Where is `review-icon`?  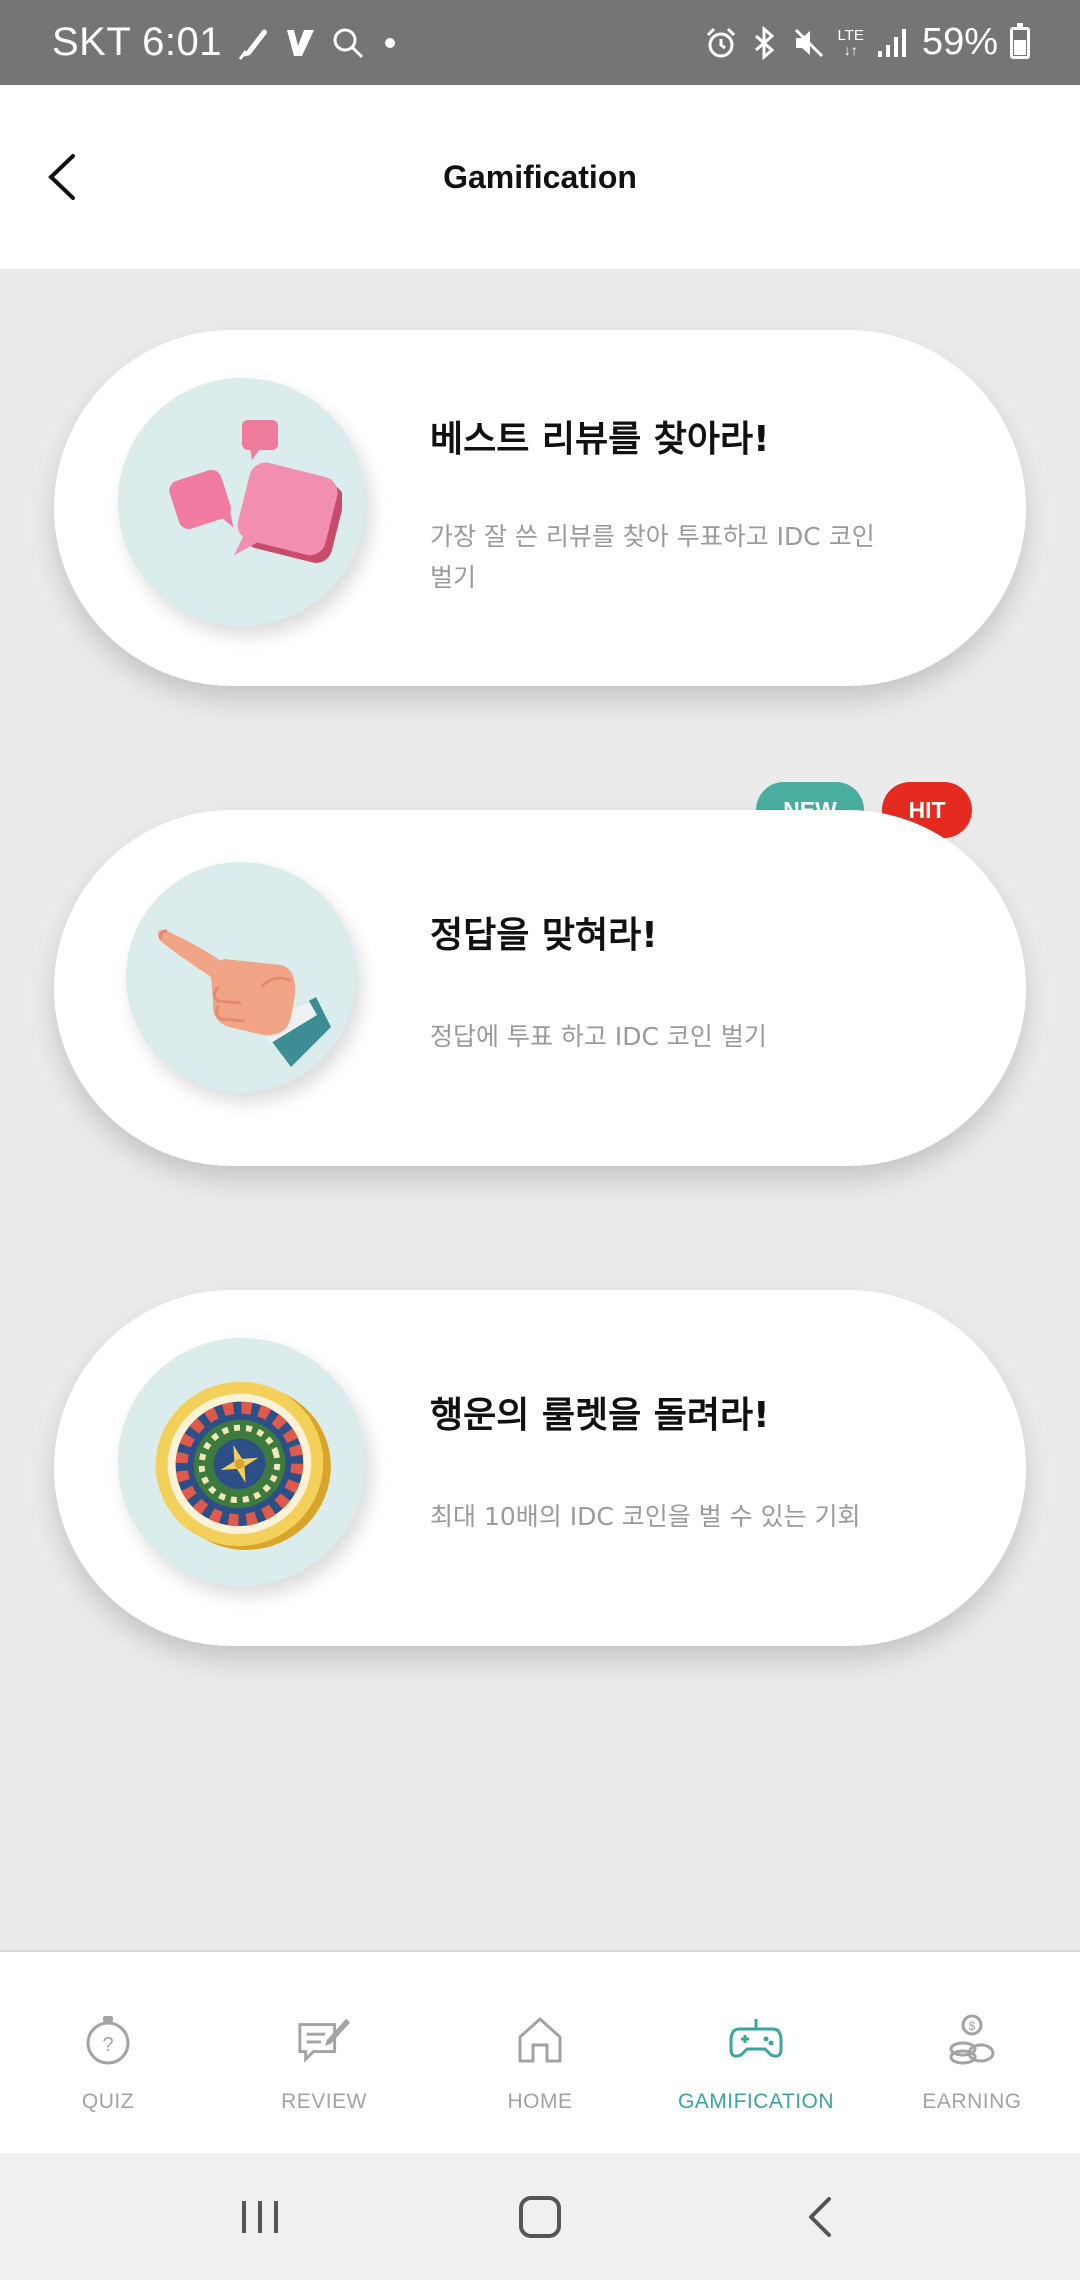 review-icon is located at coordinates (324, 2040).